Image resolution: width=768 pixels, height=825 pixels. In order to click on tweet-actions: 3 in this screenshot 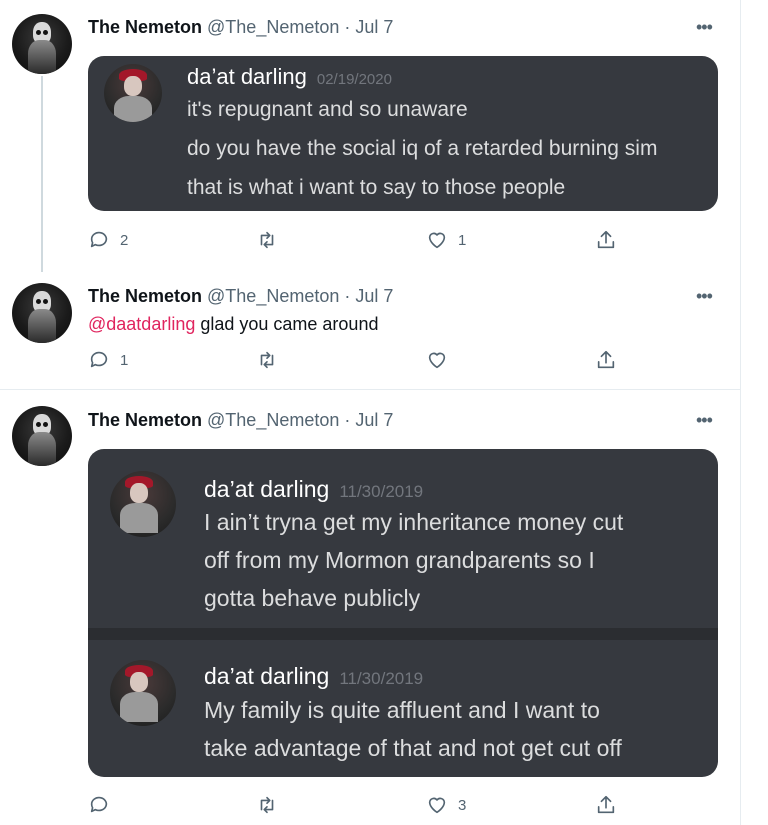, I will do `click(358, 807)`.